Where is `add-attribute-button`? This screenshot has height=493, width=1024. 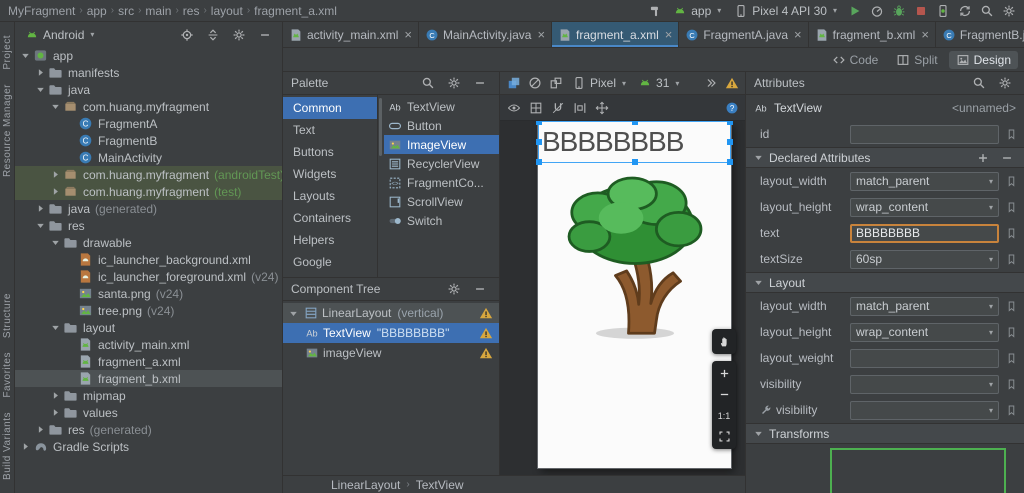
add-attribute-button is located at coordinates (983, 158).